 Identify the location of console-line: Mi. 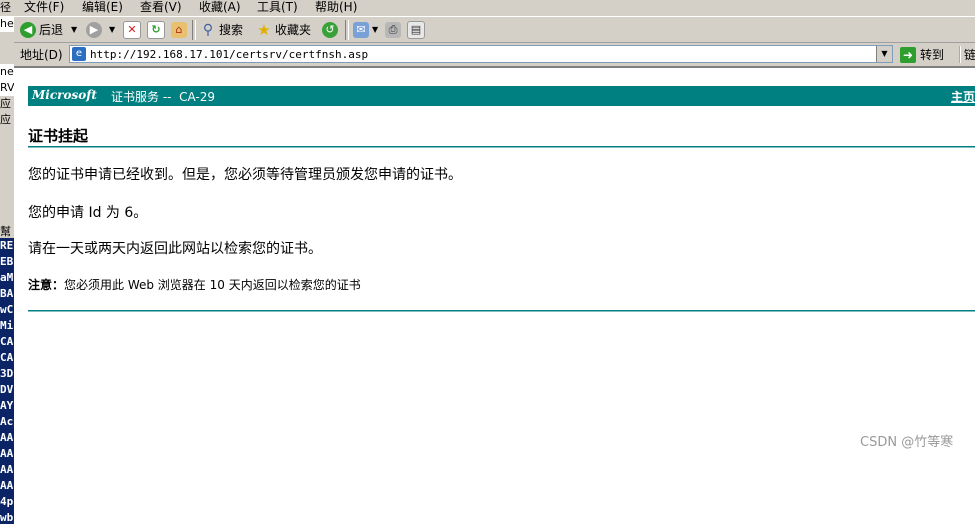
(7, 325).